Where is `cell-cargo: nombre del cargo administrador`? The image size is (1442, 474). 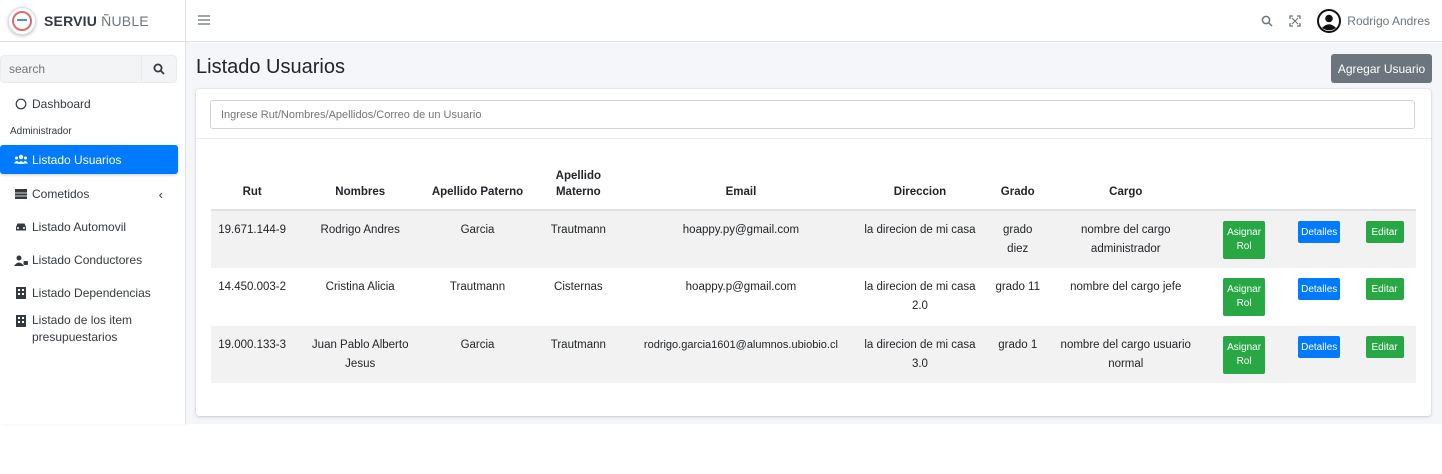
cell-cargo: nombre del cargo administrador is located at coordinates (1126, 239).